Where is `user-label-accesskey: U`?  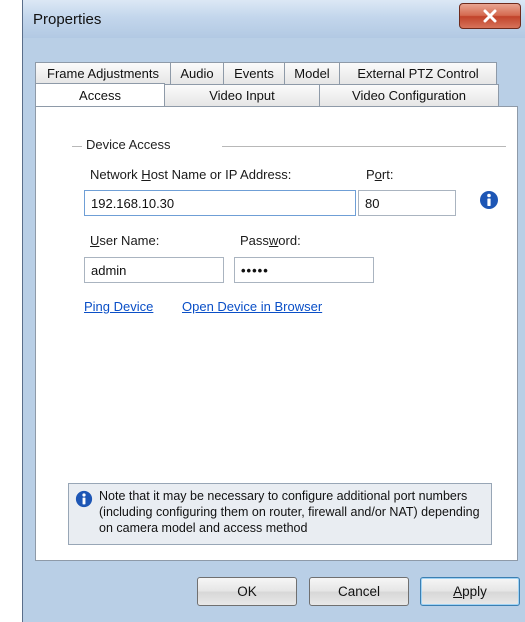
user-label-accesskey: U is located at coordinates (95, 240).